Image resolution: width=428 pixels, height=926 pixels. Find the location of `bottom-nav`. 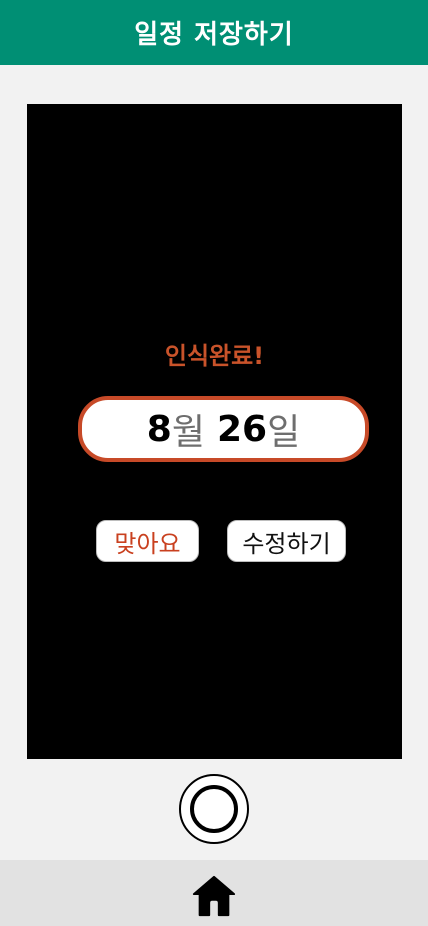

bottom-nav is located at coordinates (214, 893).